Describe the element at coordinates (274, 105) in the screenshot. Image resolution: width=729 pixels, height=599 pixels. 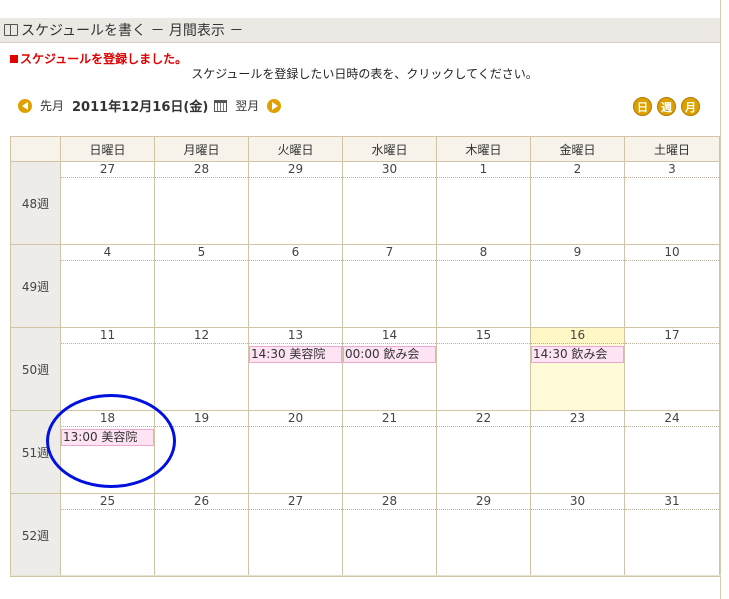
I see `next-arrow-icon` at that location.